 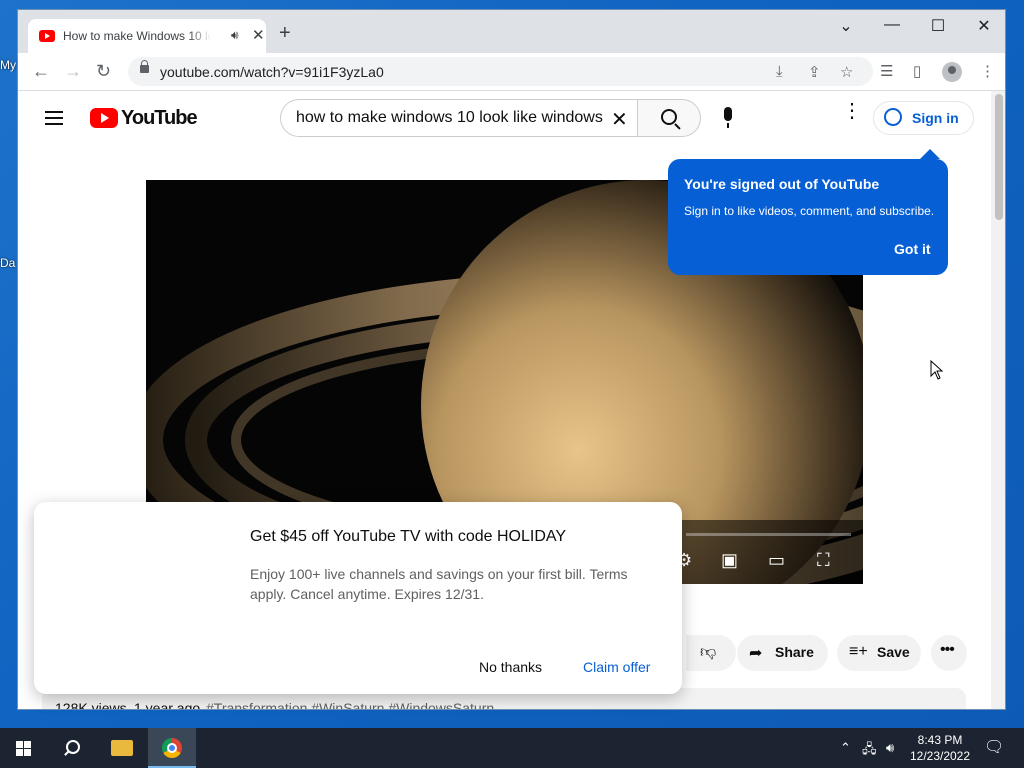 I want to click on speaker-icon: 🔊︎, so click(x=235, y=35).